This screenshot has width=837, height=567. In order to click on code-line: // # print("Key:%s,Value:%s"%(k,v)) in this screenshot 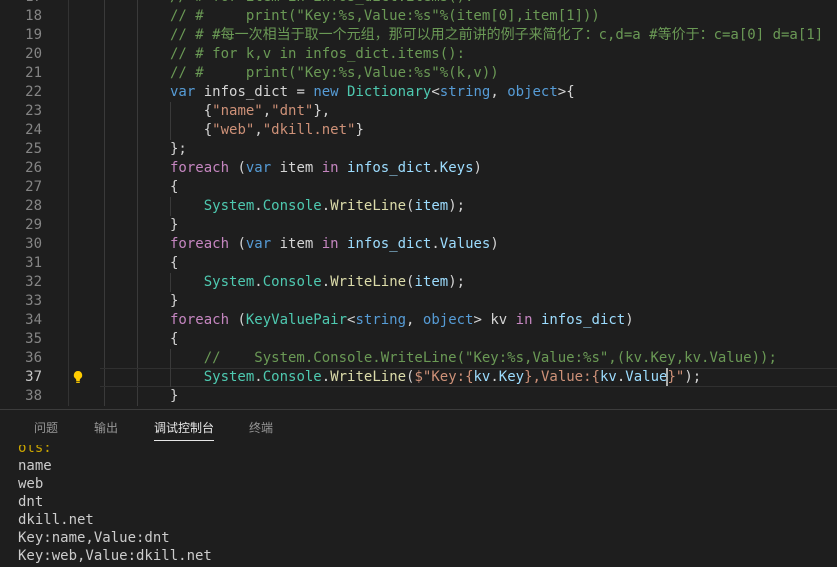, I will do `click(503, 73)`.